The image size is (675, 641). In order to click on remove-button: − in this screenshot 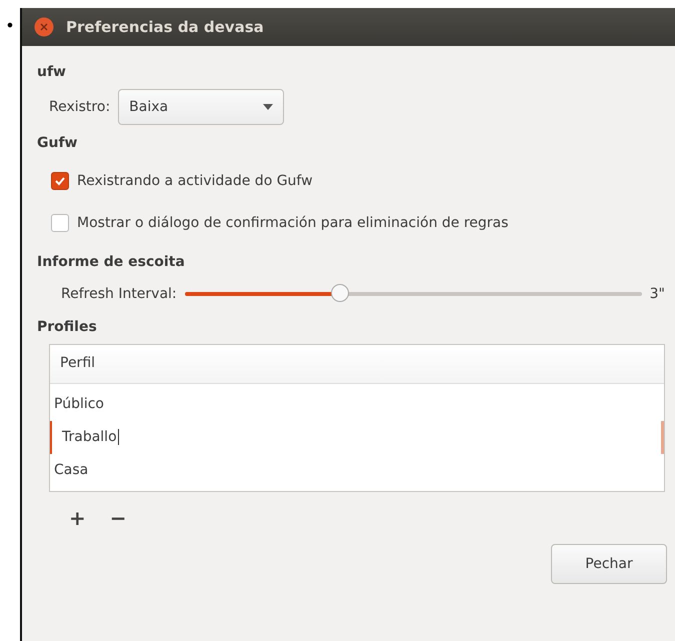, I will do `click(118, 518)`.